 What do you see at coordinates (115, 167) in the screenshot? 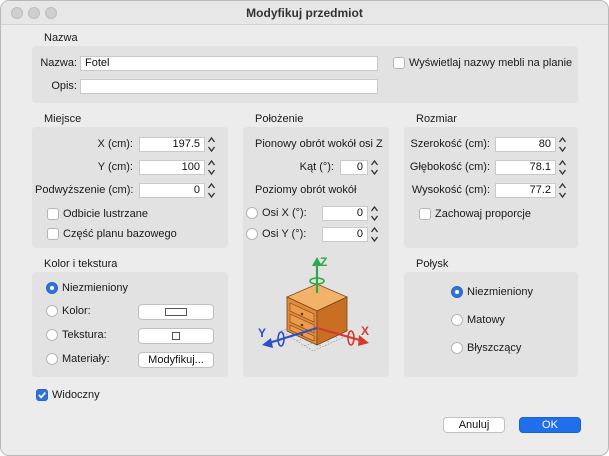
I see `y-label: Y (cm):` at bounding box center [115, 167].